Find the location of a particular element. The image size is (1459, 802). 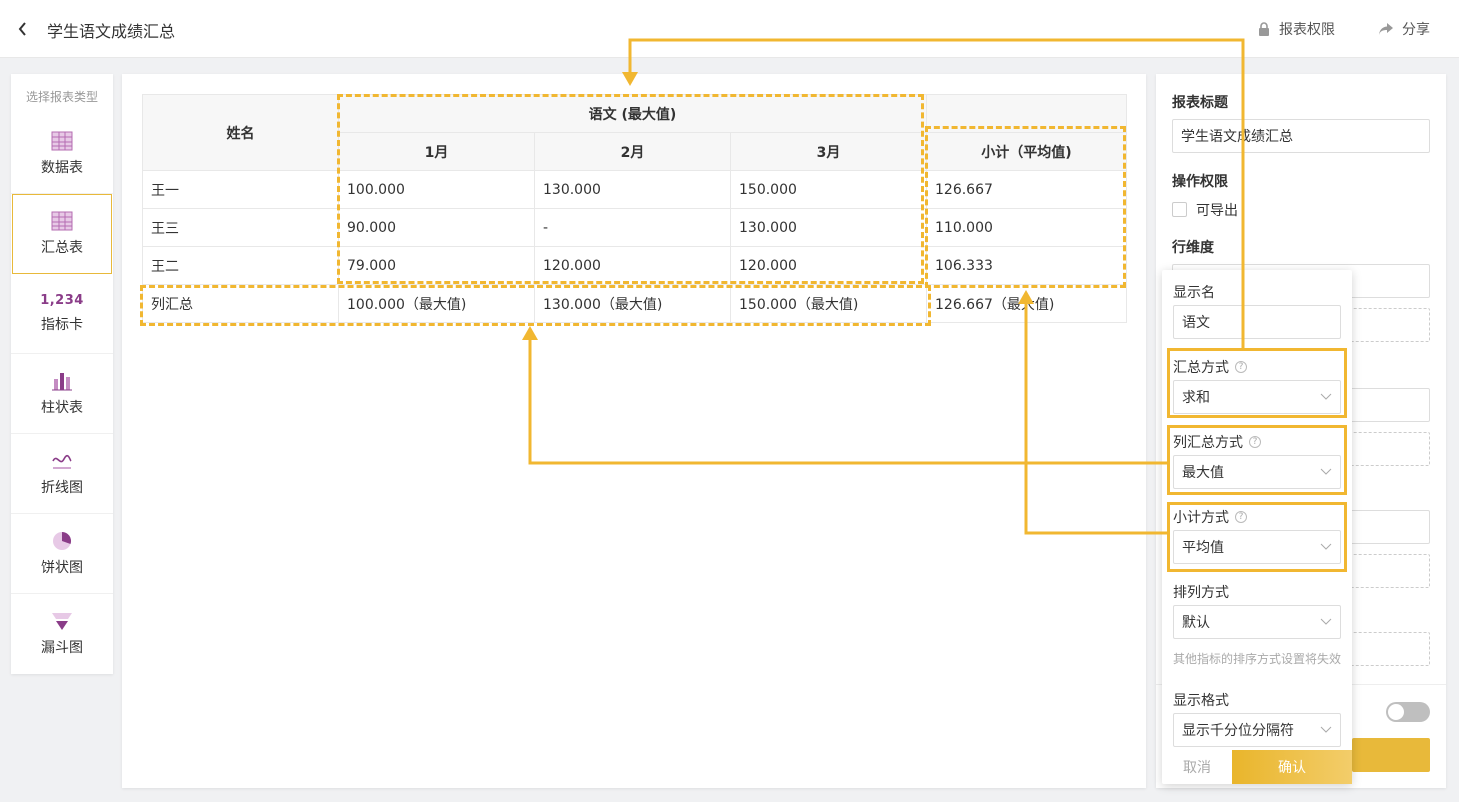

cancel-button: 取消 is located at coordinates (1197, 767).